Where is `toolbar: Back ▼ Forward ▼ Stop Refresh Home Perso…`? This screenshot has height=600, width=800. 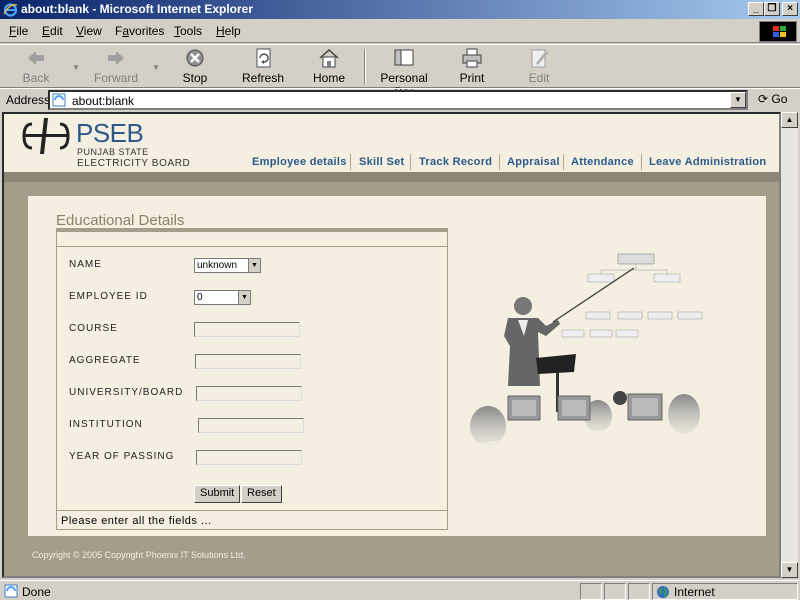 toolbar: Back ▼ Forward ▼ Stop Refresh Home Perso… is located at coordinates (400, 71).